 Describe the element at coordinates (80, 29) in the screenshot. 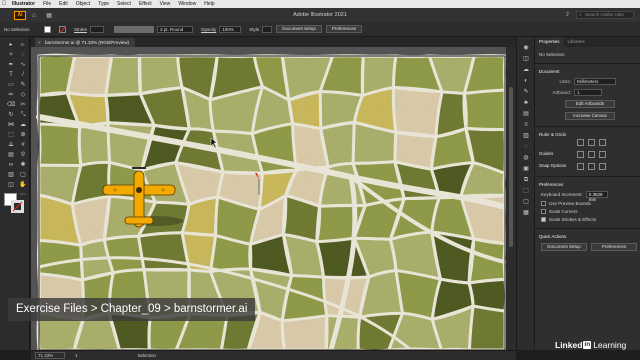

I see `stroke-label: Stroke` at that location.